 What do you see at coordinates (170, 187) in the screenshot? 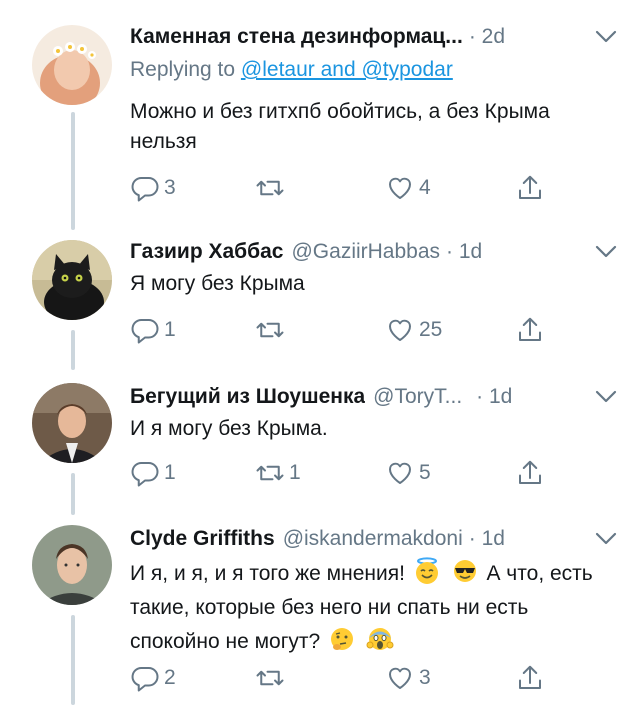
I see `reply-count: 3` at bounding box center [170, 187].